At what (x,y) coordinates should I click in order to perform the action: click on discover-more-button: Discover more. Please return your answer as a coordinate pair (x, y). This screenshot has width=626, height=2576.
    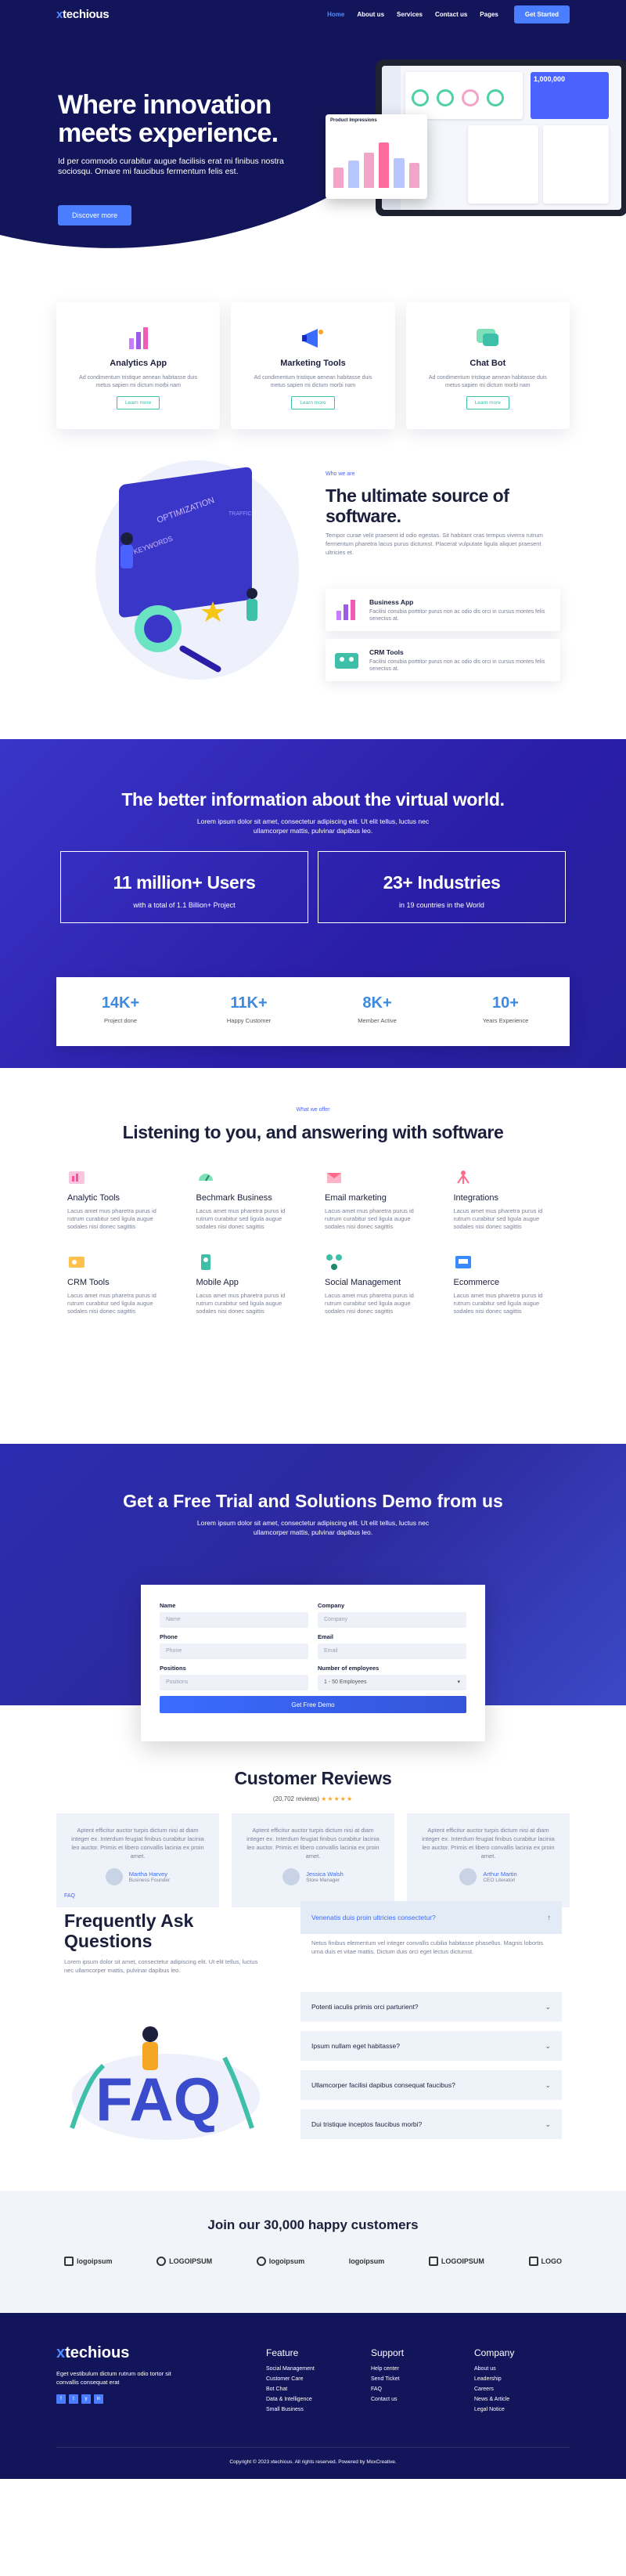
    Looking at the image, I should click on (95, 215).